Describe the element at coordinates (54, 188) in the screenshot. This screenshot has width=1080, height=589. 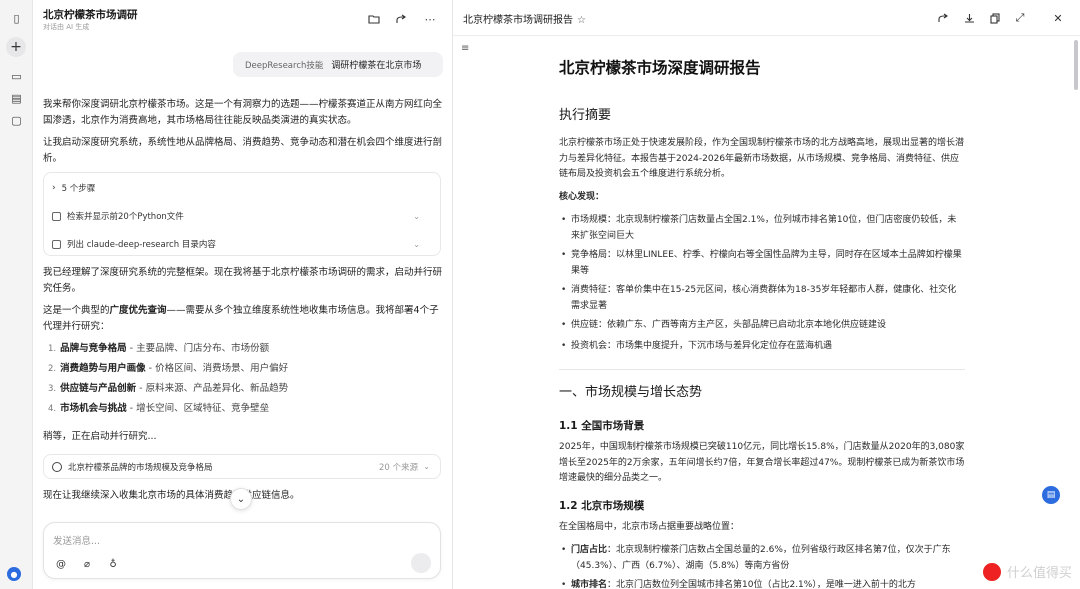
I see `chevron-right-icon: ›` at that location.